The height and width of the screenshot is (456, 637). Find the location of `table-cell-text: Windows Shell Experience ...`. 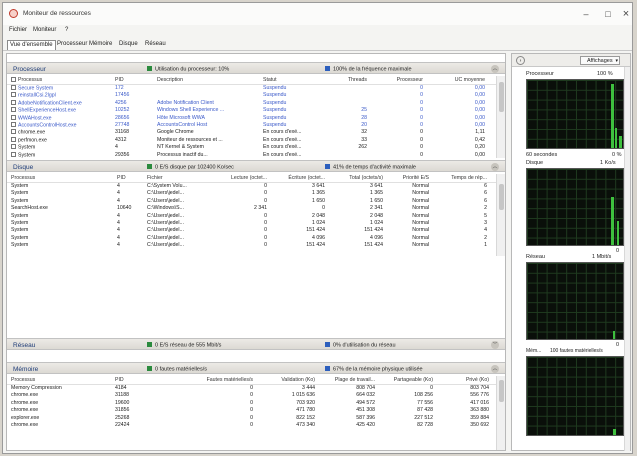

table-cell-text: Windows Shell Experience ... is located at coordinates (191, 110).